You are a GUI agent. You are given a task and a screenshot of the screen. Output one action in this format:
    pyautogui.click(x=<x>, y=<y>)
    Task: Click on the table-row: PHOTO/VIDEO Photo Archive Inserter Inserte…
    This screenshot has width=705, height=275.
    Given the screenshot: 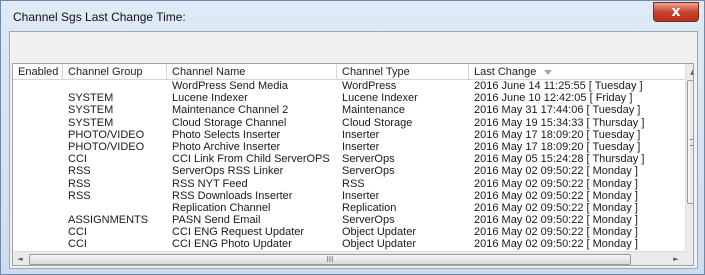 What is the action you would take?
    pyautogui.click(x=349, y=147)
    